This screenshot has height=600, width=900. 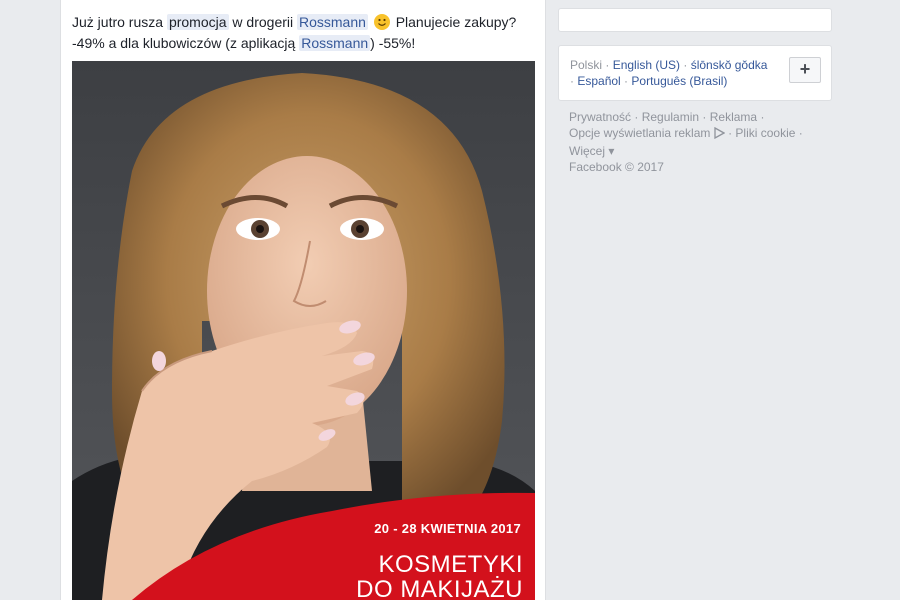 I want to click on sidebar-top-box, so click(x=695, y=20).